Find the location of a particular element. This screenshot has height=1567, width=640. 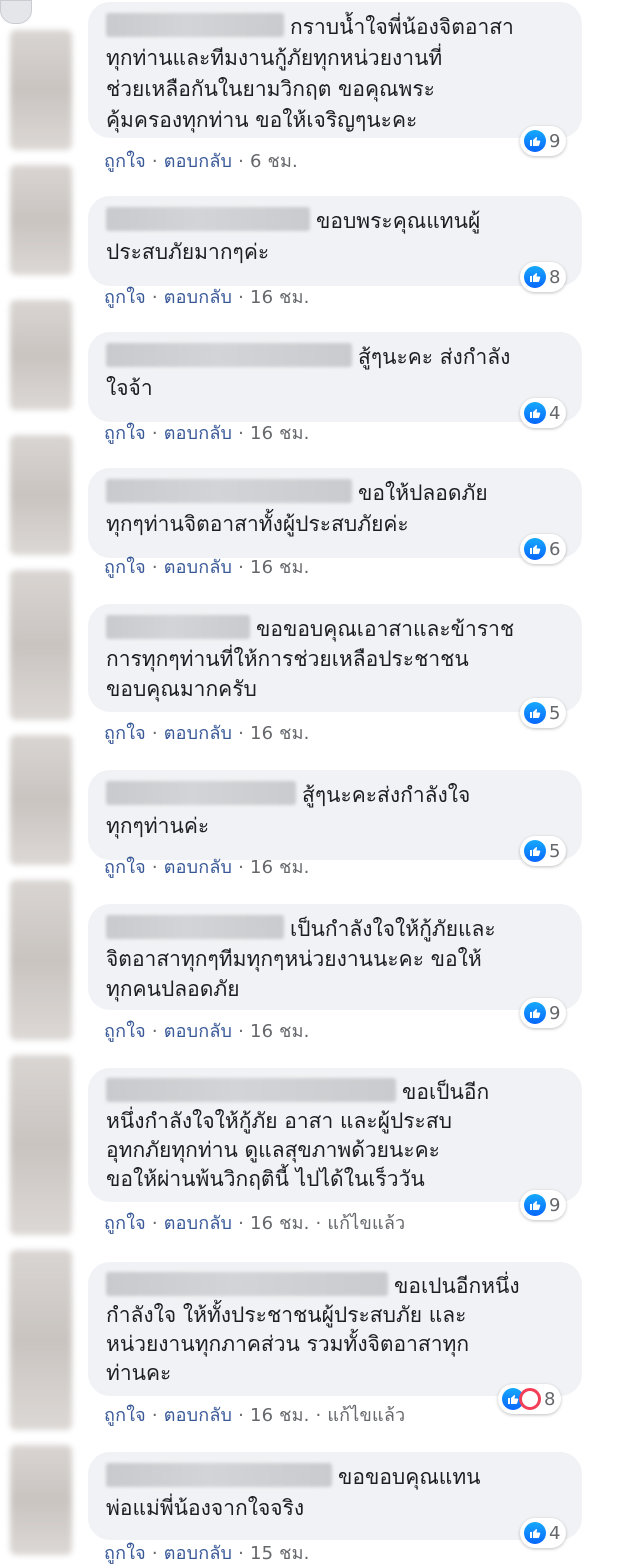

comment-bubble: ขอขอบคุณแทน พ่อแม่พี่น้องจากใจจริง is located at coordinates (335, 1496).